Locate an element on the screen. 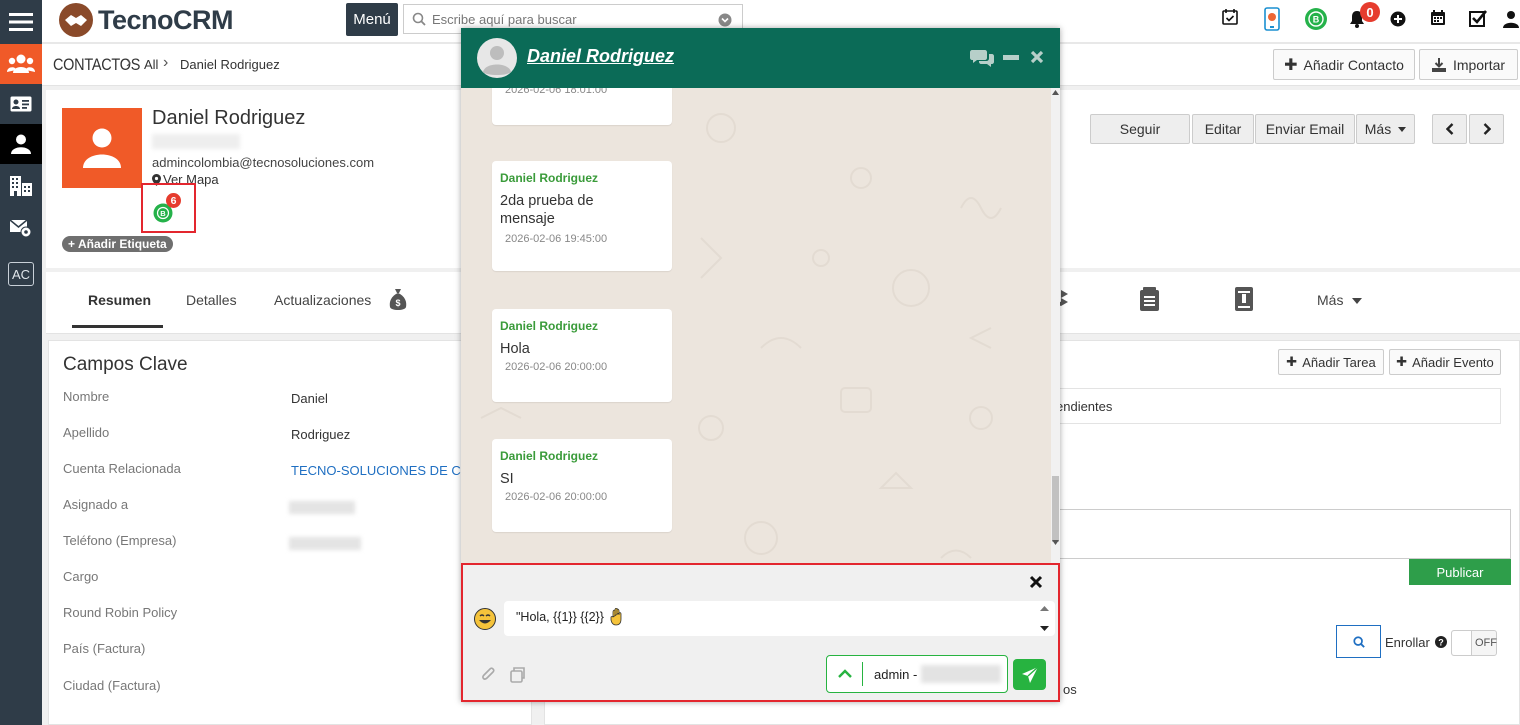 This screenshot has width=1520, height=725. search-placeholder: Escribe aquí para buscar is located at coordinates (504, 19).